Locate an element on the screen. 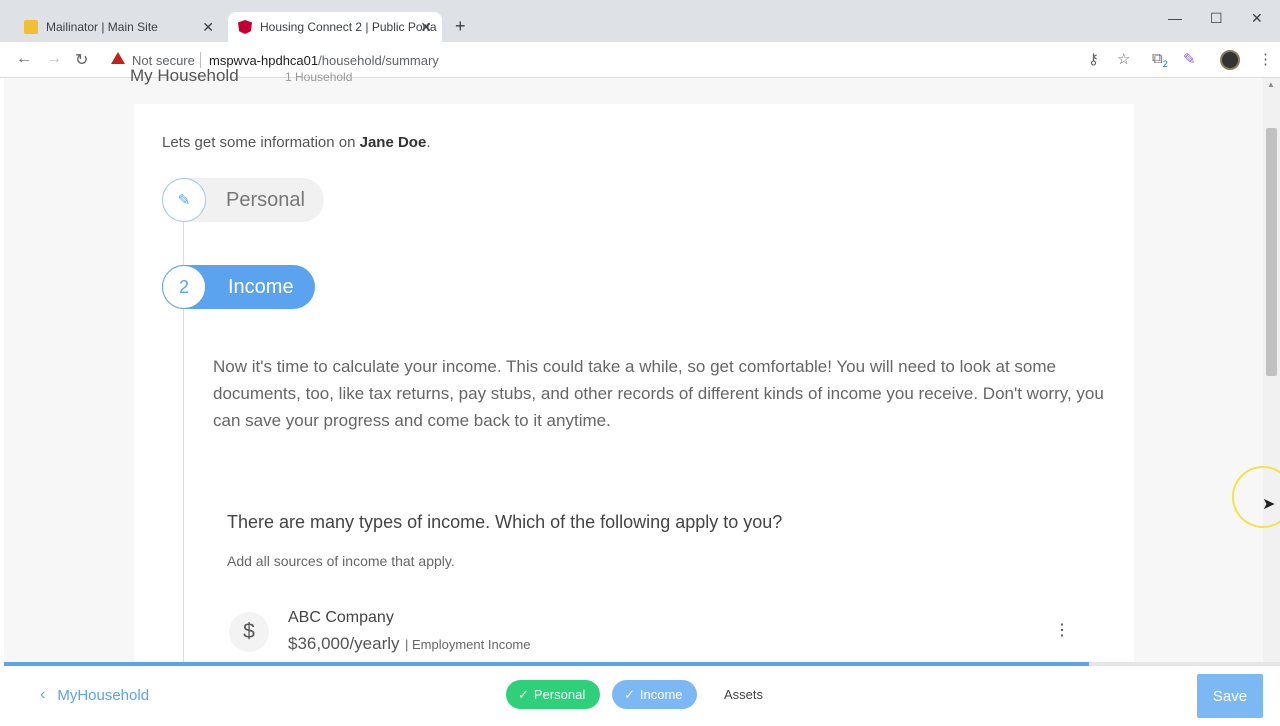  extension-badge: 2 is located at coordinates (1165, 64).